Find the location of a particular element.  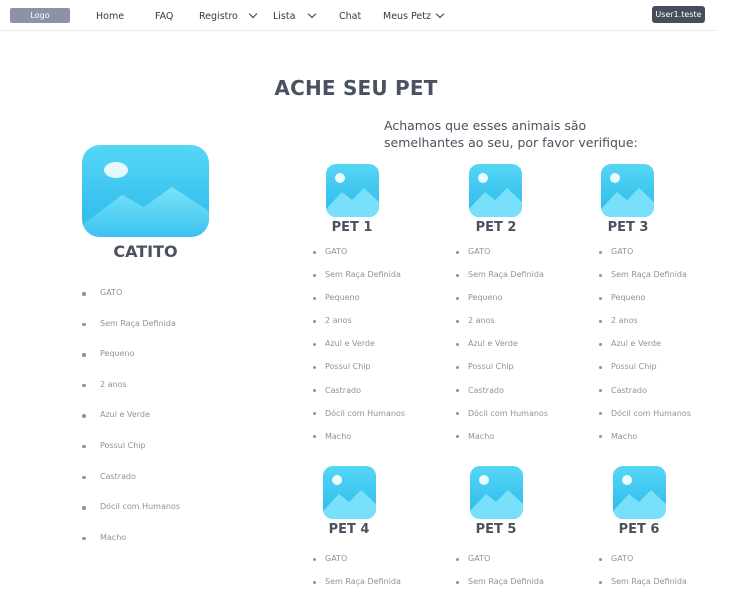

main-pet-name: CATITO is located at coordinates (145, 251).